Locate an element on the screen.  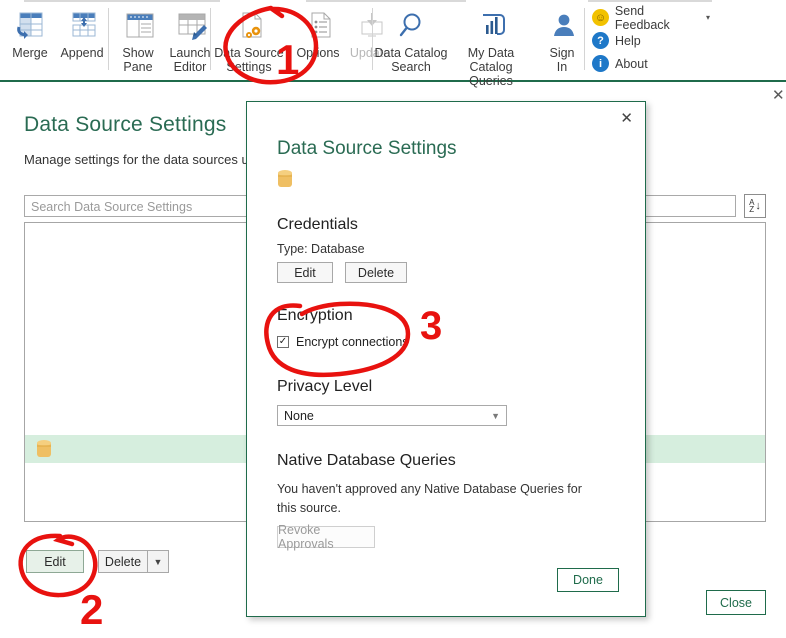
ribbon-button-options: Options is located at coordinates (320, 31).